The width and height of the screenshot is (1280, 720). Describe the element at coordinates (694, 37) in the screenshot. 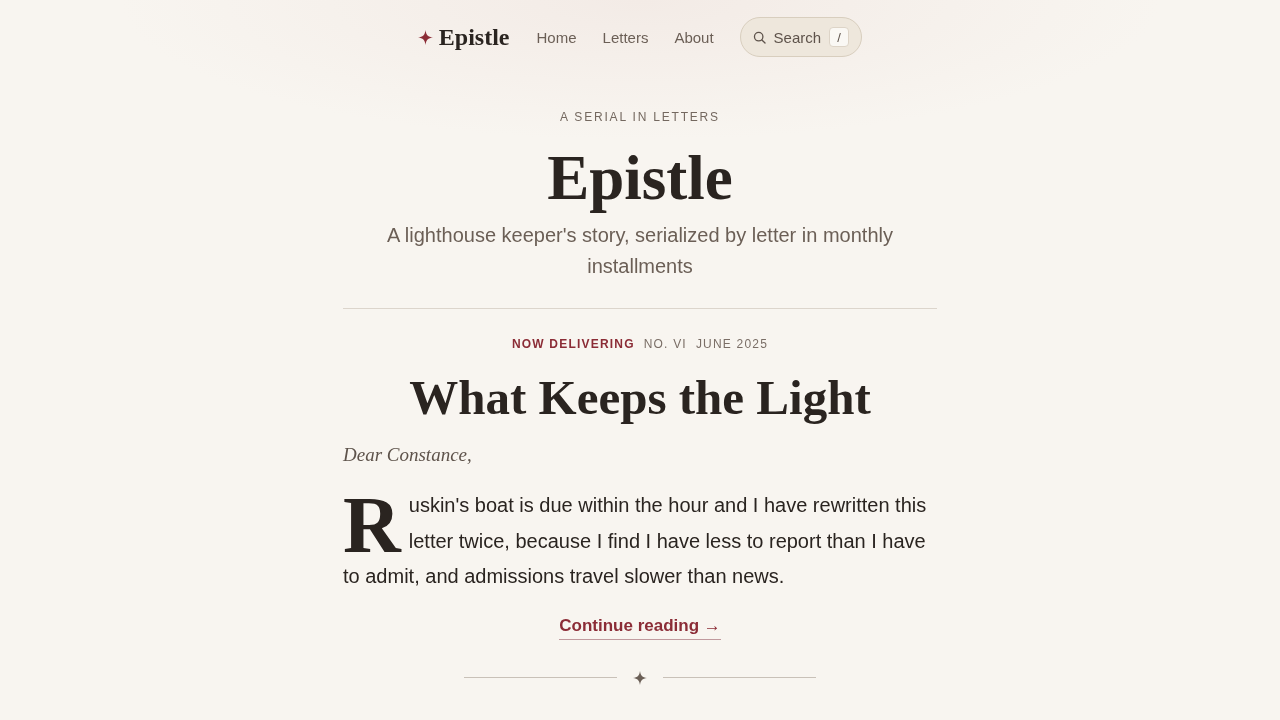

I see `nav-link: About` at that location.